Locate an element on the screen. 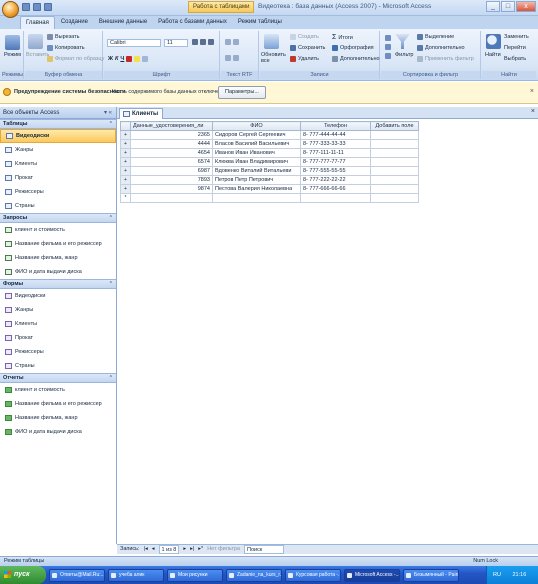 The height and width of the screenshot is (584, 538). rich-text-buttons is located at coordinates (232, 42).